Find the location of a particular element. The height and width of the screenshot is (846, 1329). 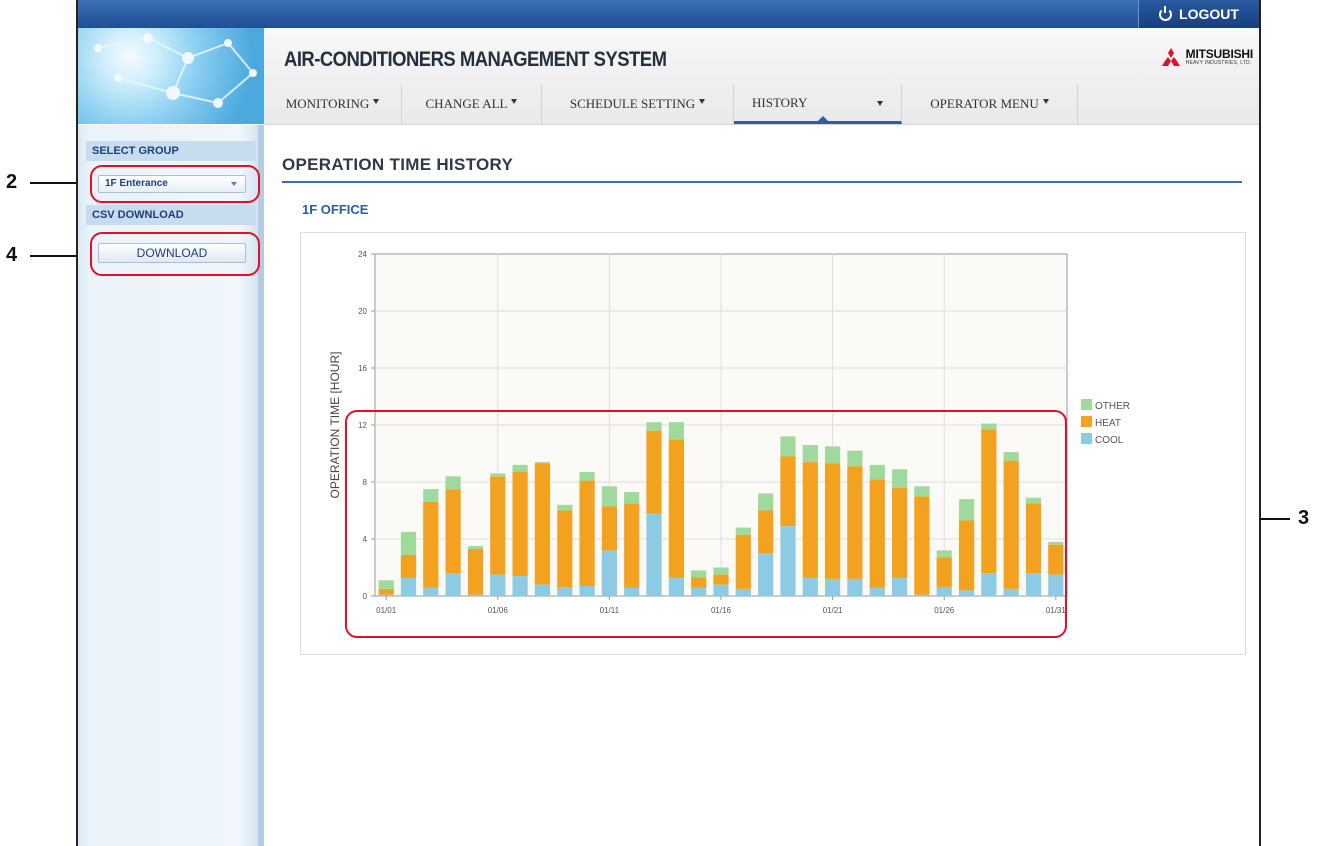

three-diamonds-icon is located at coordinates (1170, 57).